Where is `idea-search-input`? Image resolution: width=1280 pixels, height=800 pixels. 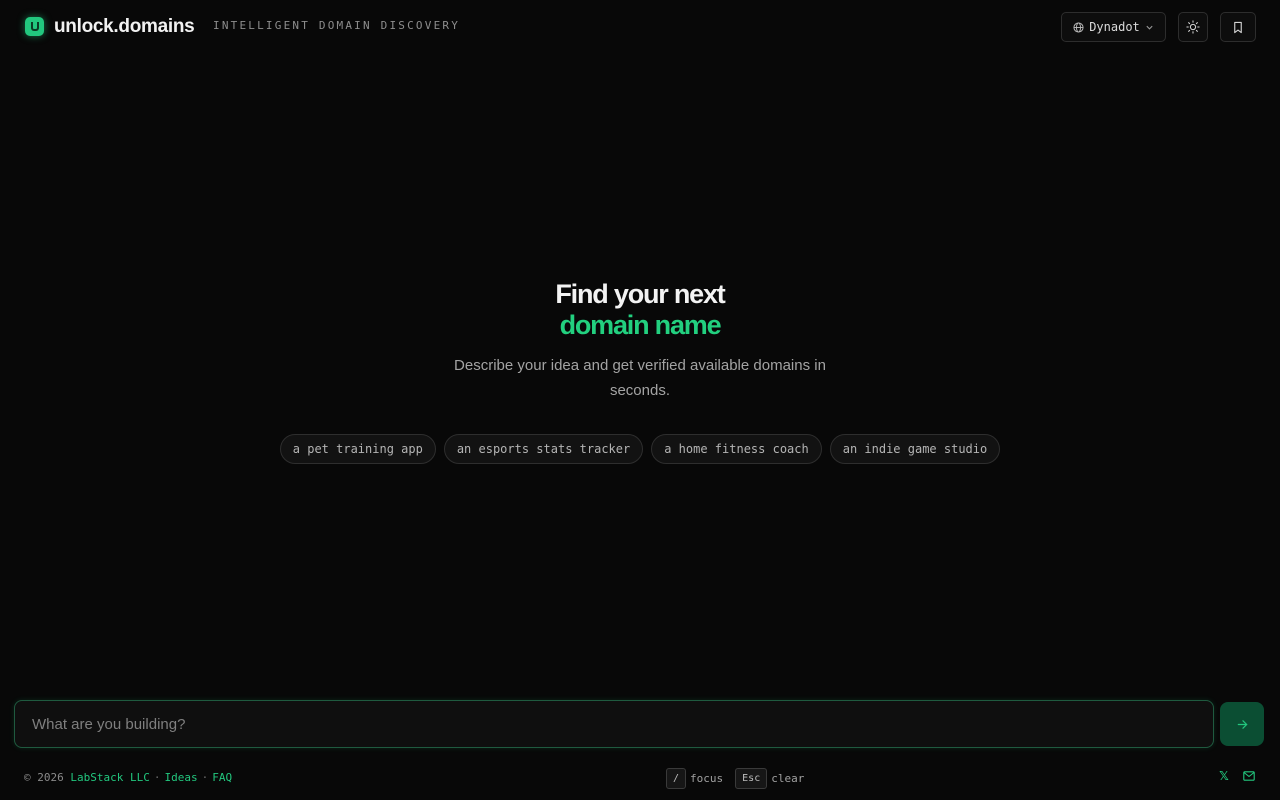 idea-search-input is located at coordinates (614, 724).